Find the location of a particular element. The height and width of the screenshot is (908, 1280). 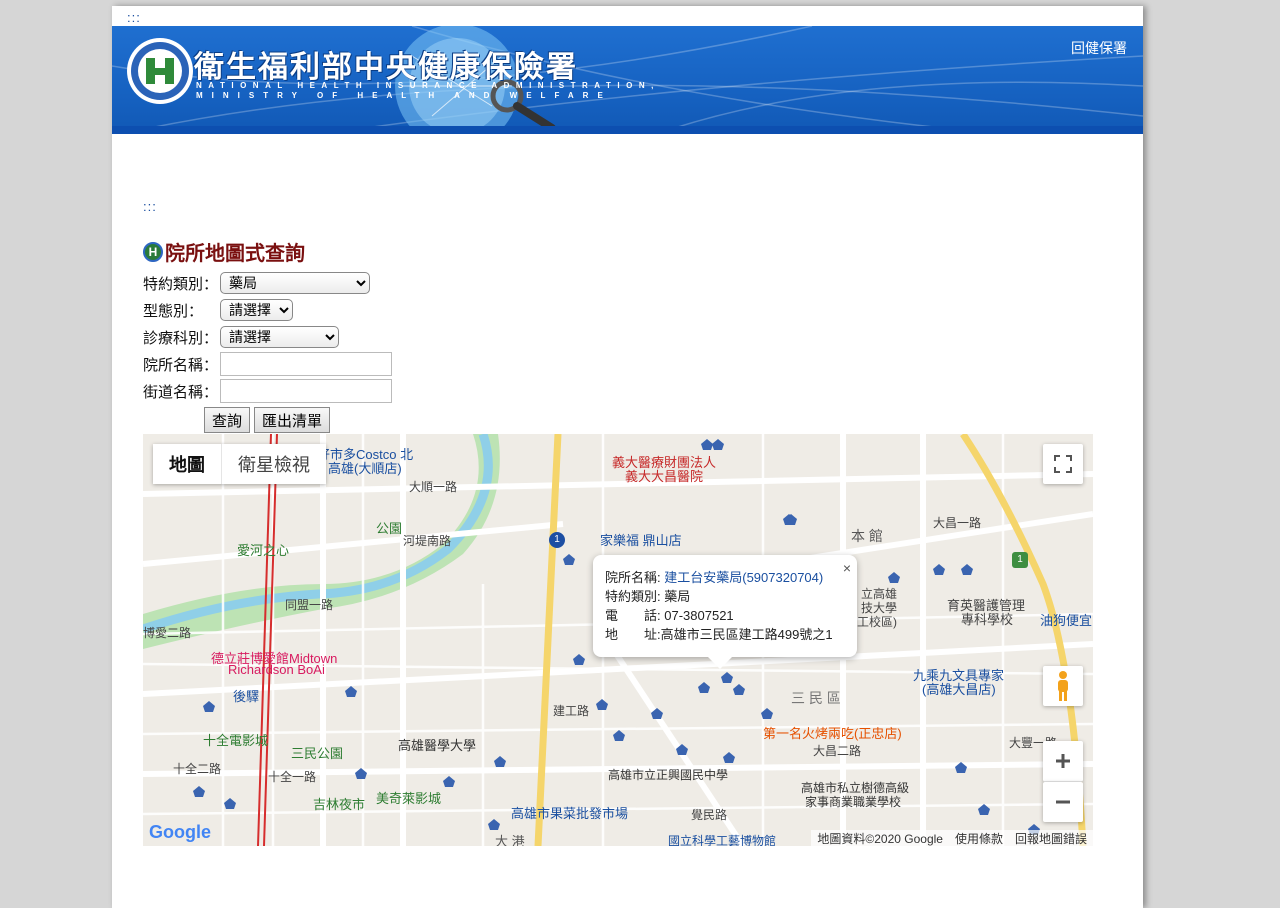

map-label-kmu: 高雄醫學大學 is located at coordinates (437, 745).